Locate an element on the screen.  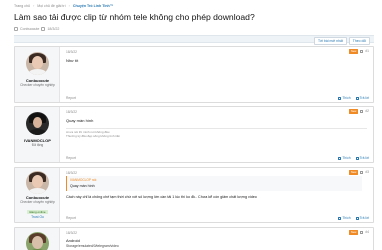
post-text-path: Storage/emulated/0/telegram/video is located at coordinates (92, 246).